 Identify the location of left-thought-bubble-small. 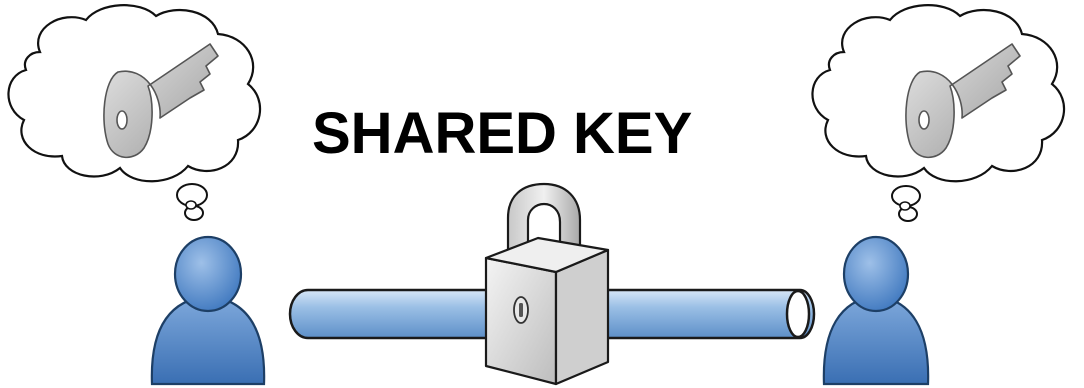
(191, 205).